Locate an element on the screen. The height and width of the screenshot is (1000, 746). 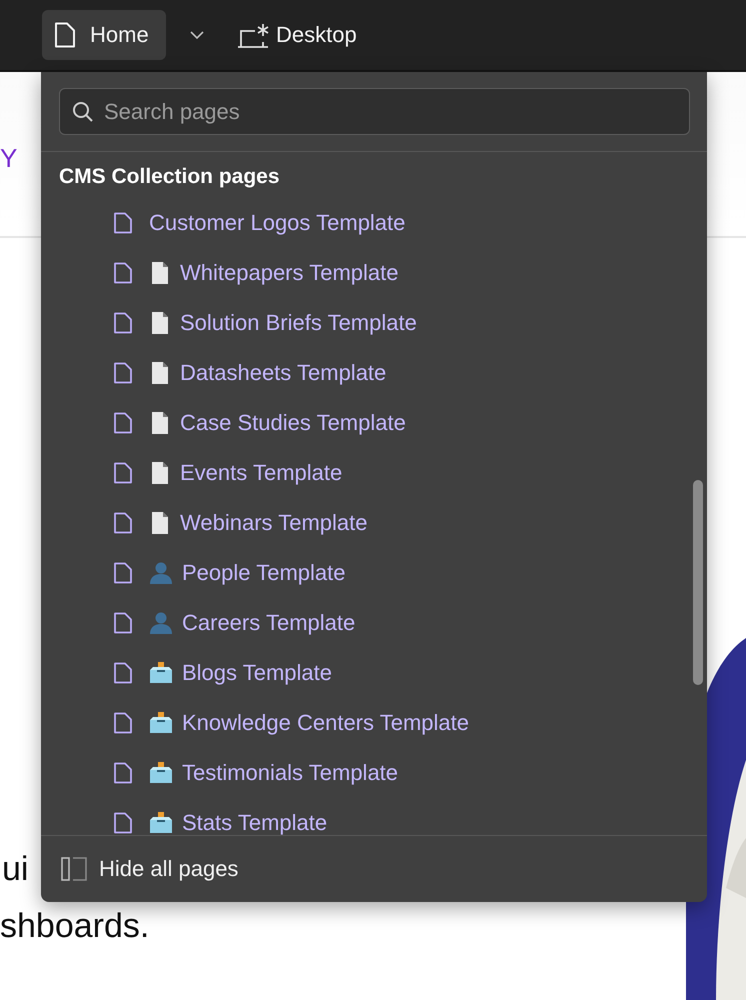
page-list-item: Knowledge Centers Template is located at coordinates (374, 723).